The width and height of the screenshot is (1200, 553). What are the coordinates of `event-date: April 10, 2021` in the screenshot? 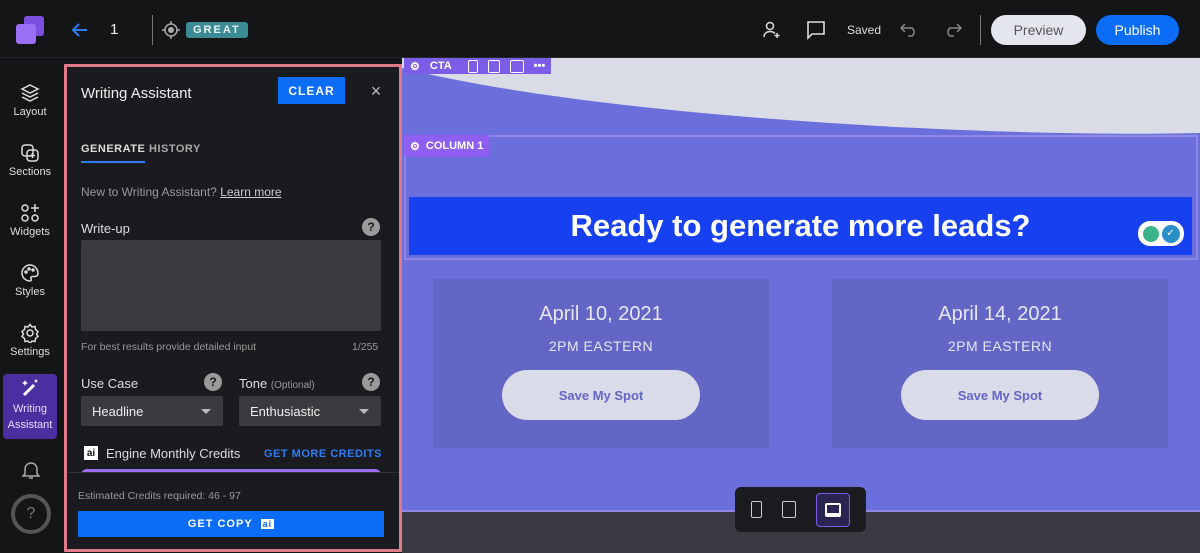 It's located at (601, 314).